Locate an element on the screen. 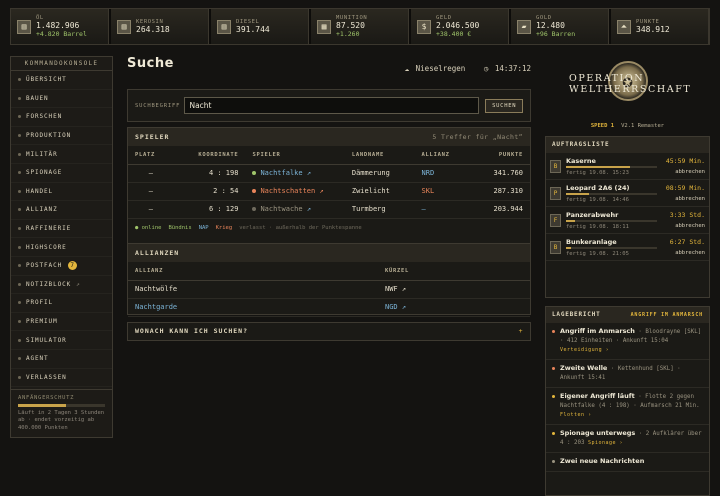 The image size is (720, 496). cell-points: 287.310 is located at coordinates (500, 191).